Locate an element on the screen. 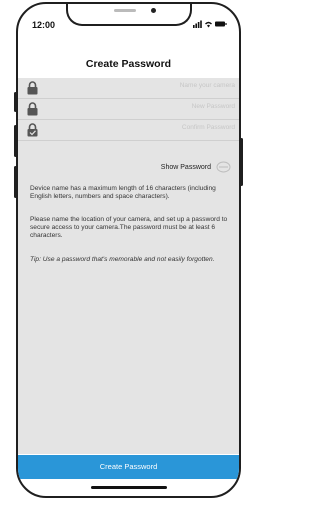  front-camera-icon is located at coordinates (153, 10).